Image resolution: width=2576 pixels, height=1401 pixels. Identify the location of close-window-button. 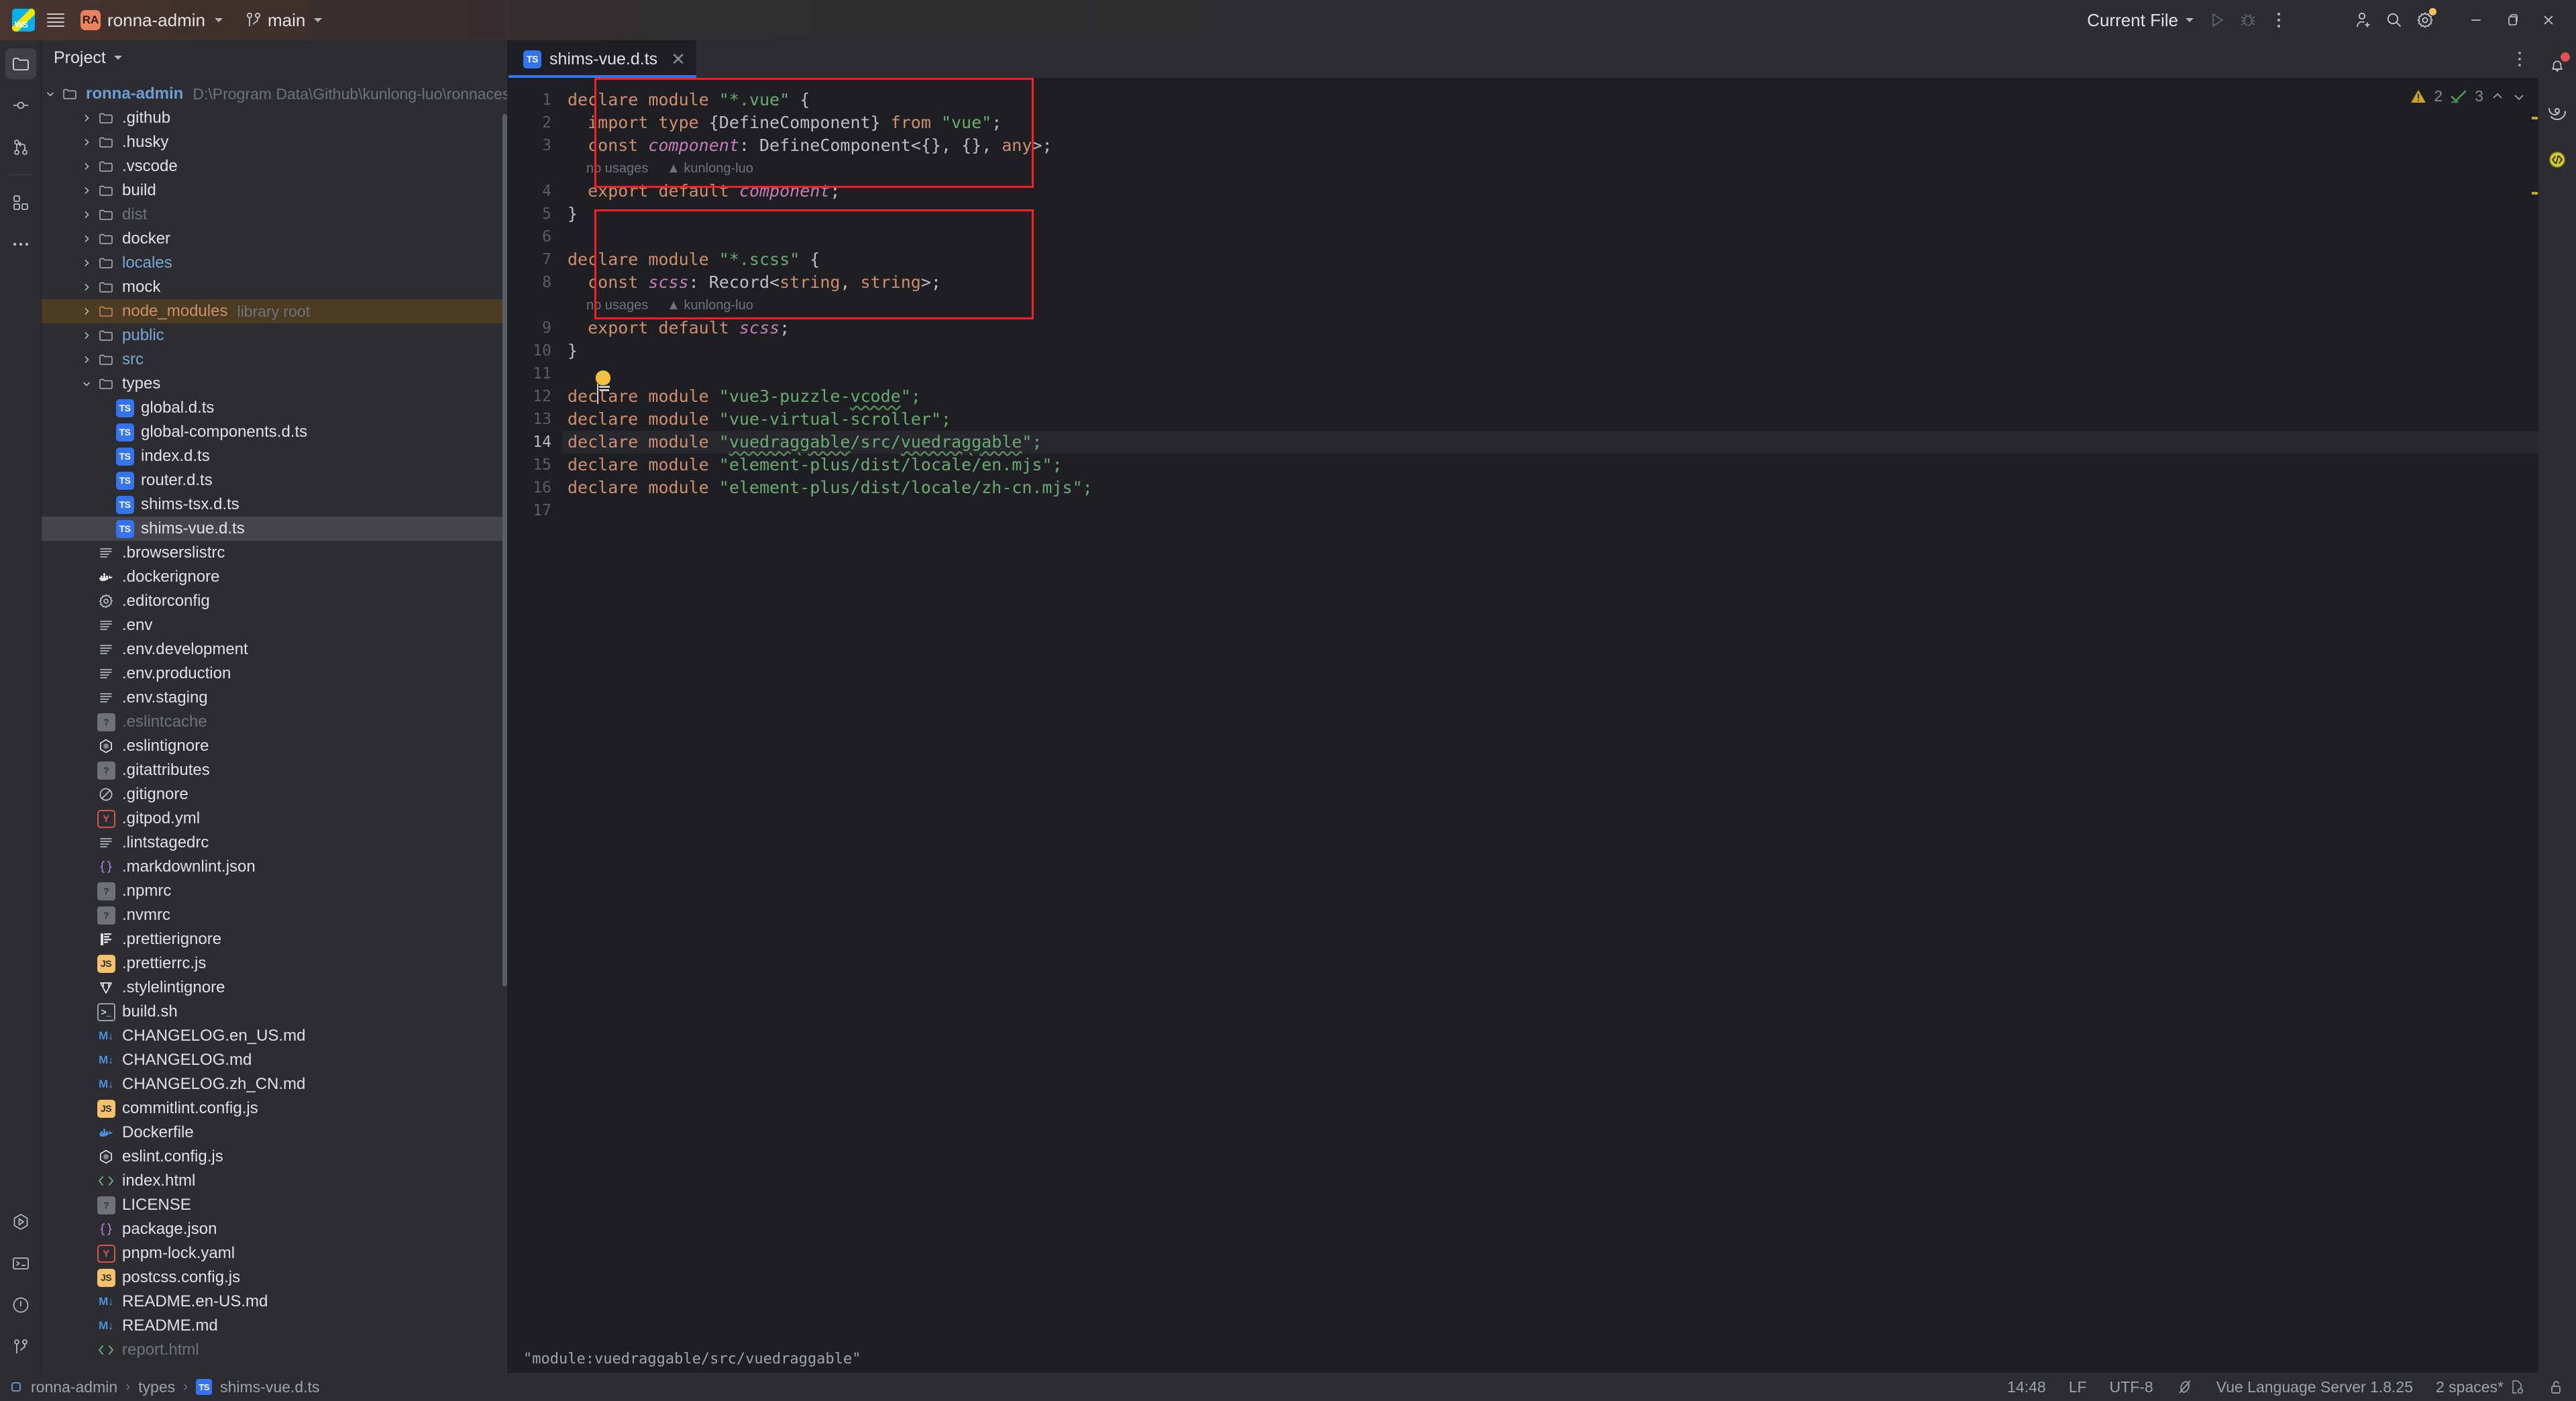
(2548, 20).